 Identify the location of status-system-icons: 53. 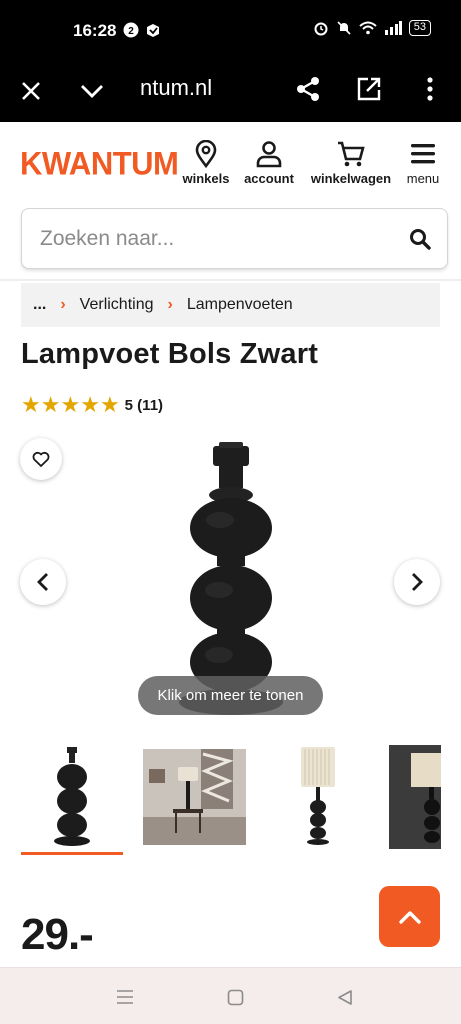
(372, 28).